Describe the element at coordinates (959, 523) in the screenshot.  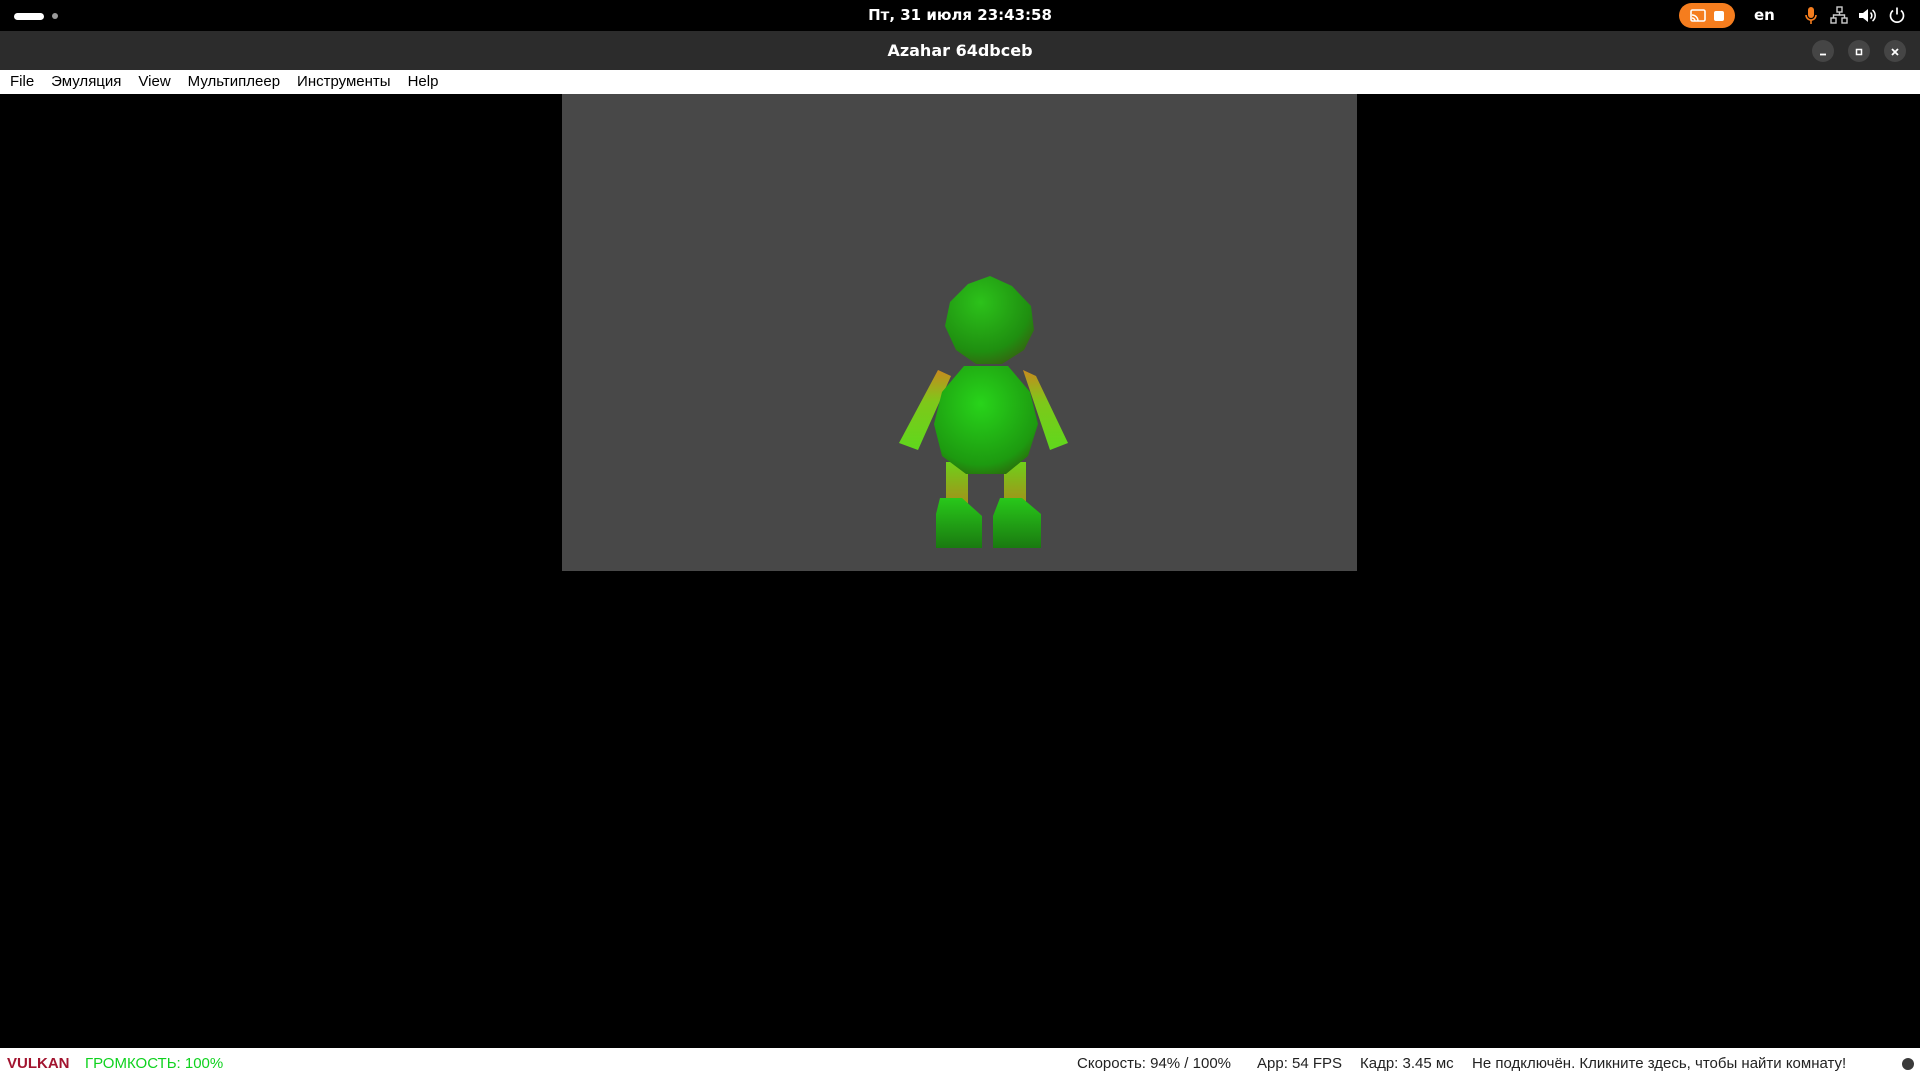
I see `character-left-foot` at that location.